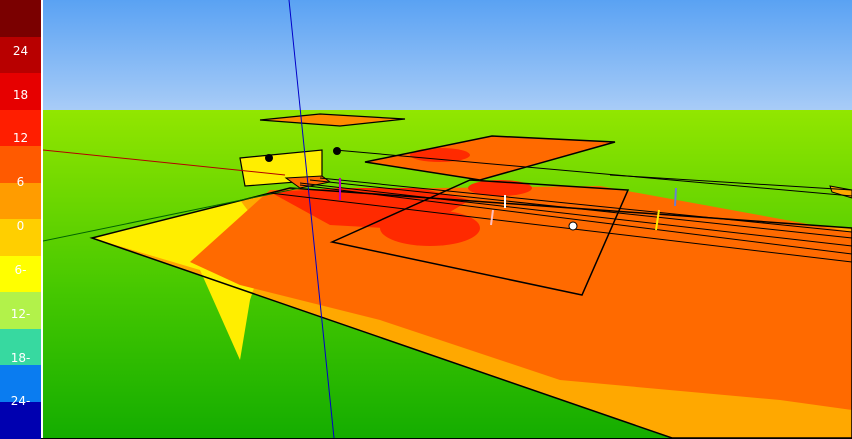 The image size is (852, 439). Describe the element at coordinates (430, 228) in the screenshot. I see `contour-red-spot` at that location.